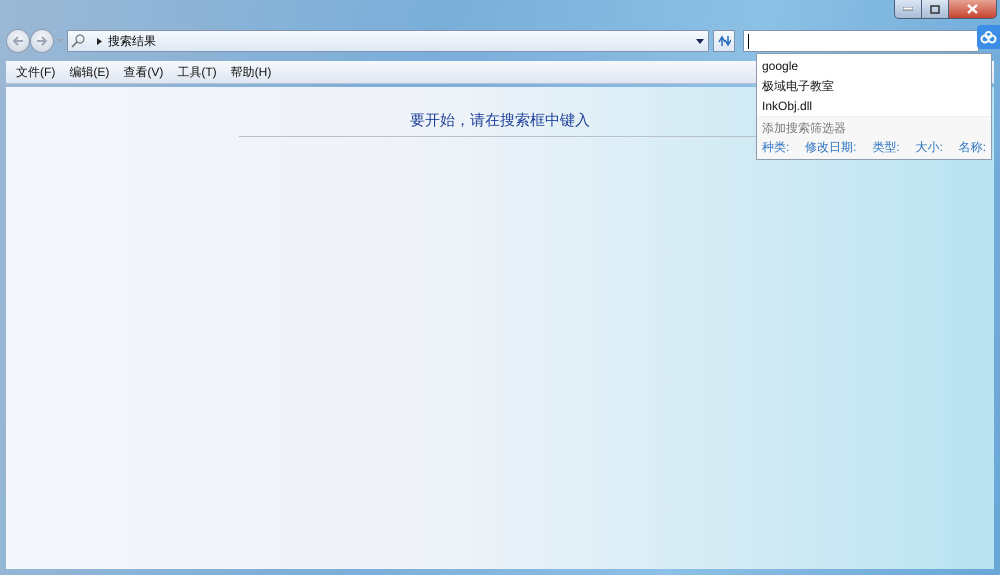 Image resolution: width=1000 pixels, height=575 pixels. I want to click on address-bar: 搜索结果, so click(388, 41).